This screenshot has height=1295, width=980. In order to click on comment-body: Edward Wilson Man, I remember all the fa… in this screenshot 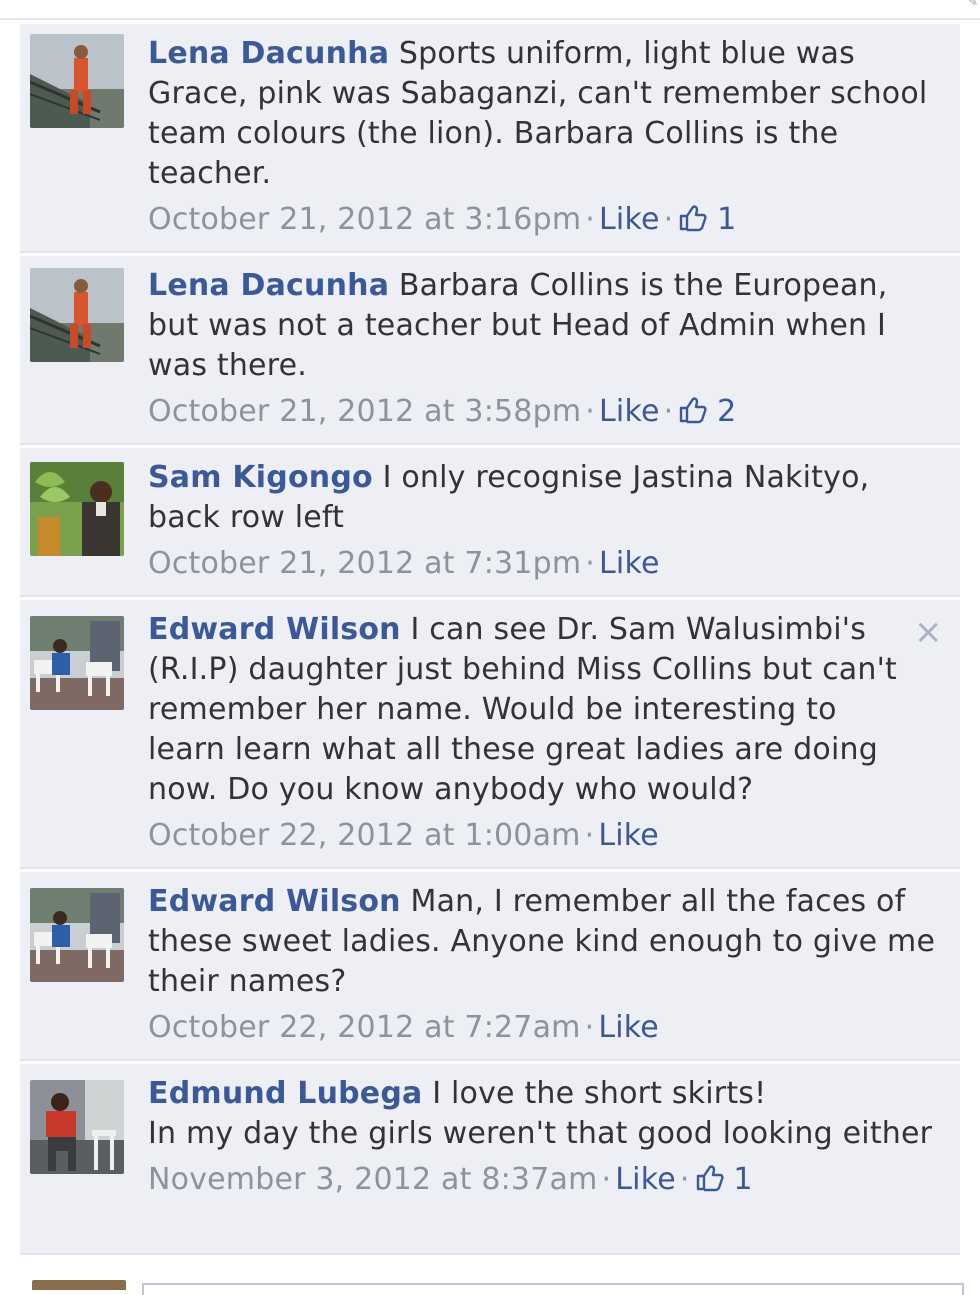, I will do `click(542, 965)`.